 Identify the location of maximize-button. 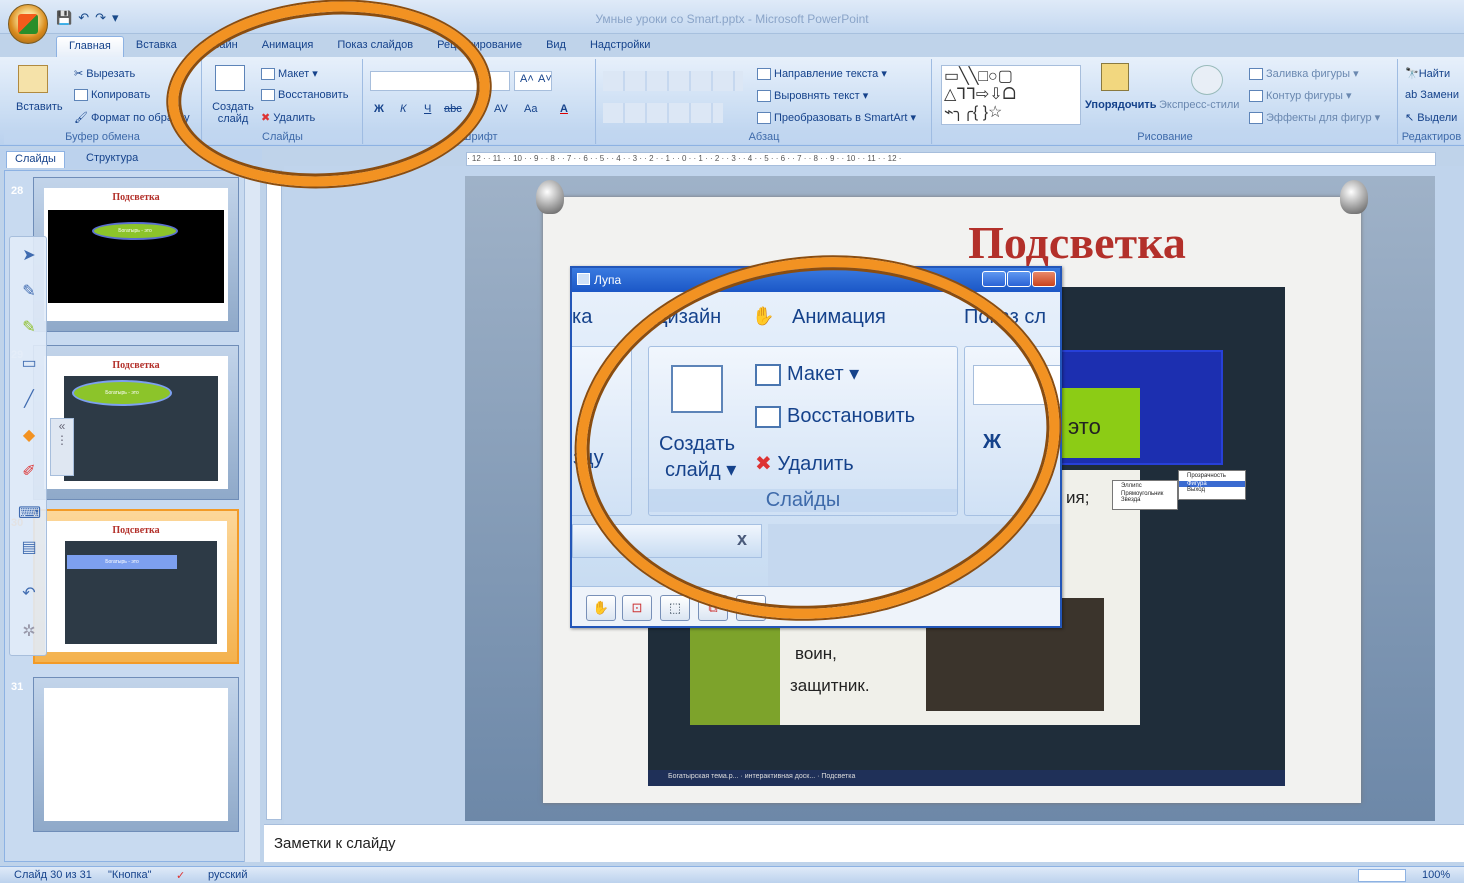
(1019, 279).